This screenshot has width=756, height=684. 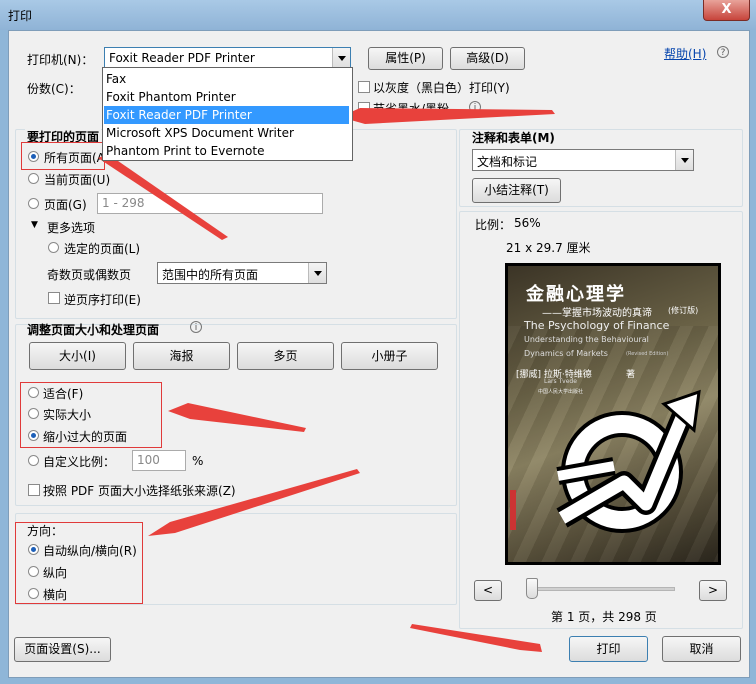 I want to click on arrow-to-orientation, so click(x=254, y=502).